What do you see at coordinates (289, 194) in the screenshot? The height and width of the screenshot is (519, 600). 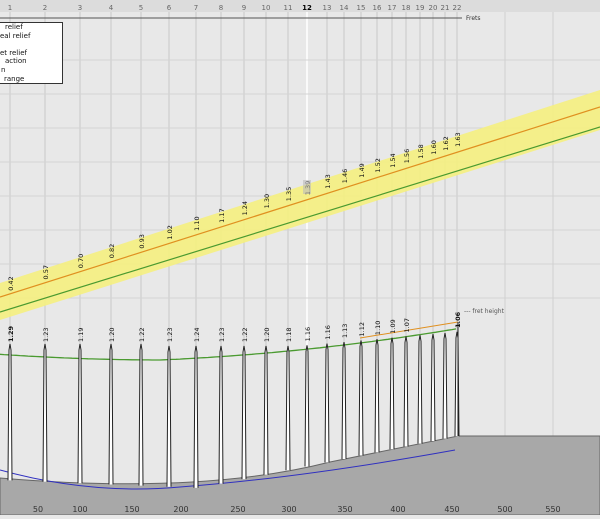 I see `relief-value: 1.35` at bounding box center [289, 194].